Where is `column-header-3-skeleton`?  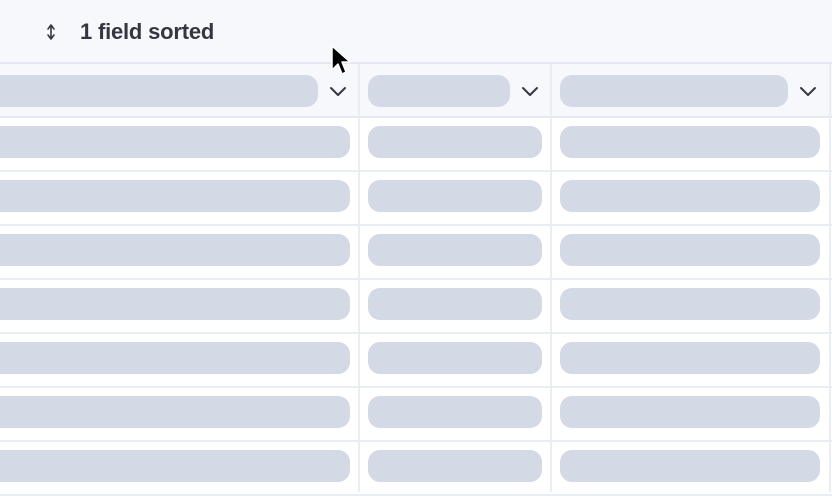
column-header-3-skeleton is located at coordinates (674, 91).